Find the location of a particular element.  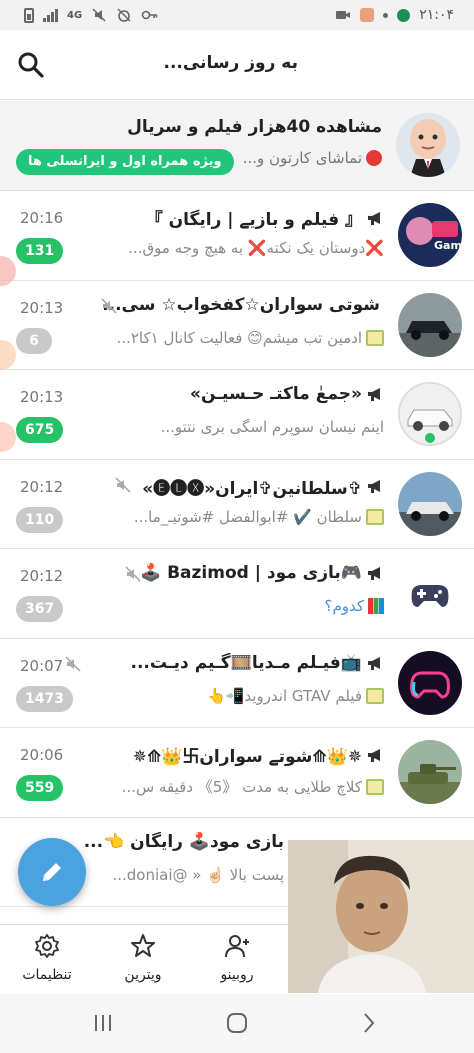

unread-badge: 1473 is located at coordinates (44, 698).